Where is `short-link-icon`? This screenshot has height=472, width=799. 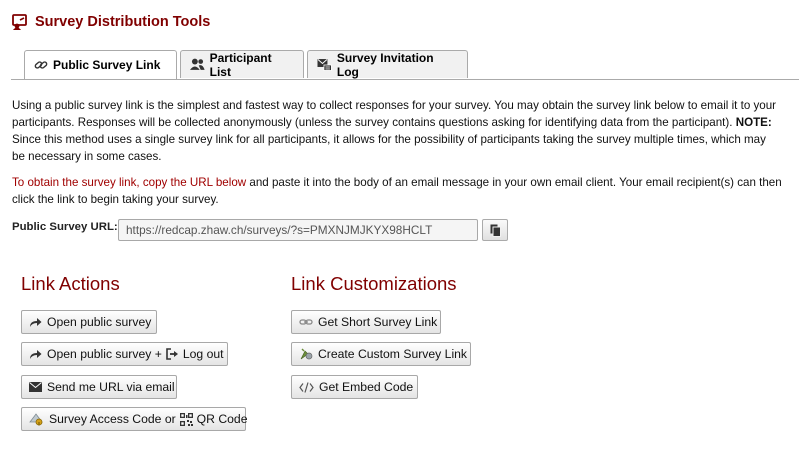
short-link-icon is located at coordinates (306, 322).